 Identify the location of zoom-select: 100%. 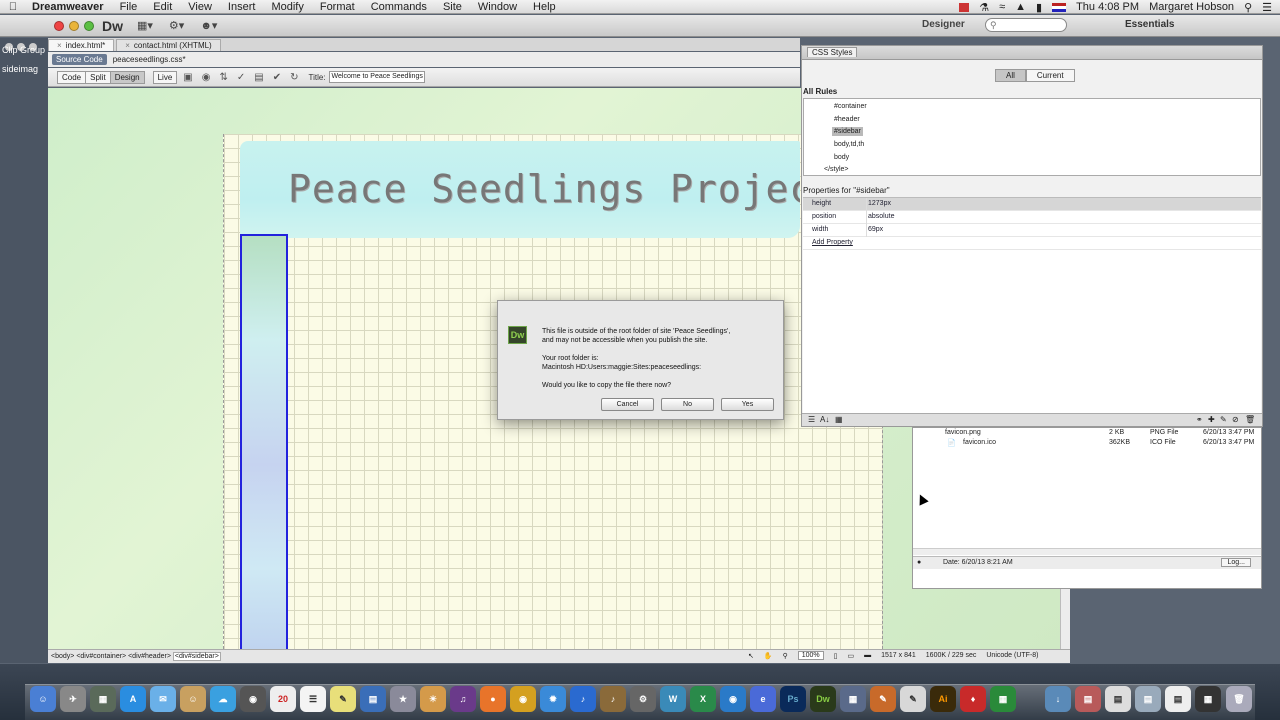
(810, 655).